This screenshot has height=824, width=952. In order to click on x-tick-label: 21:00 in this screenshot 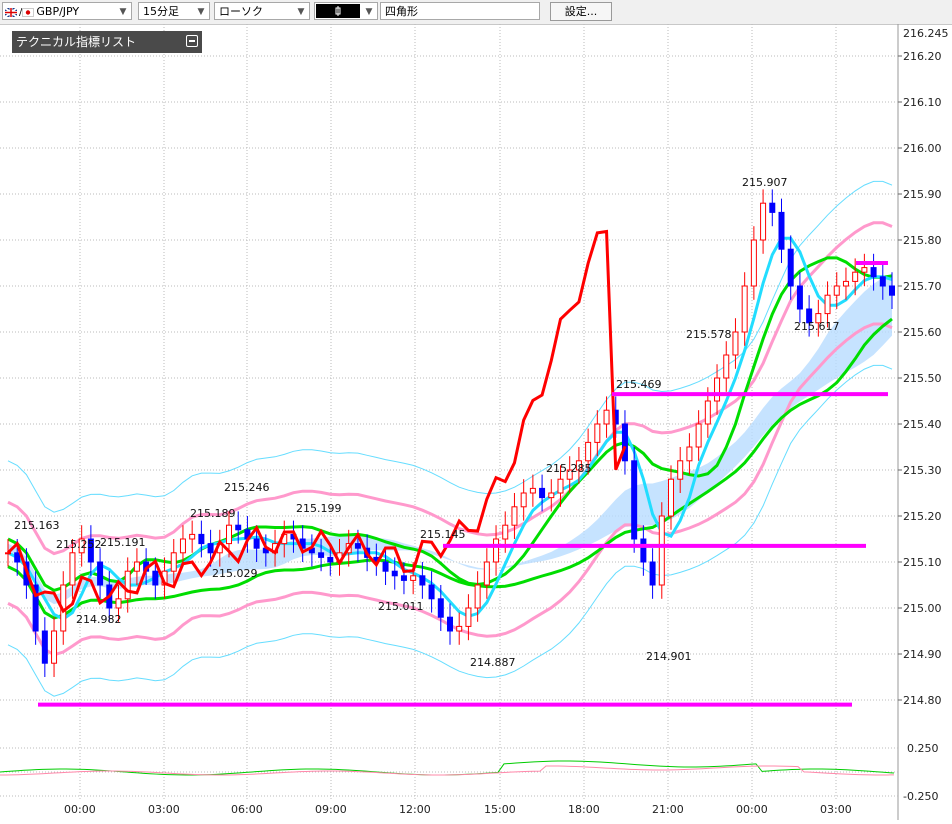, I will do `click(668, 809)`.